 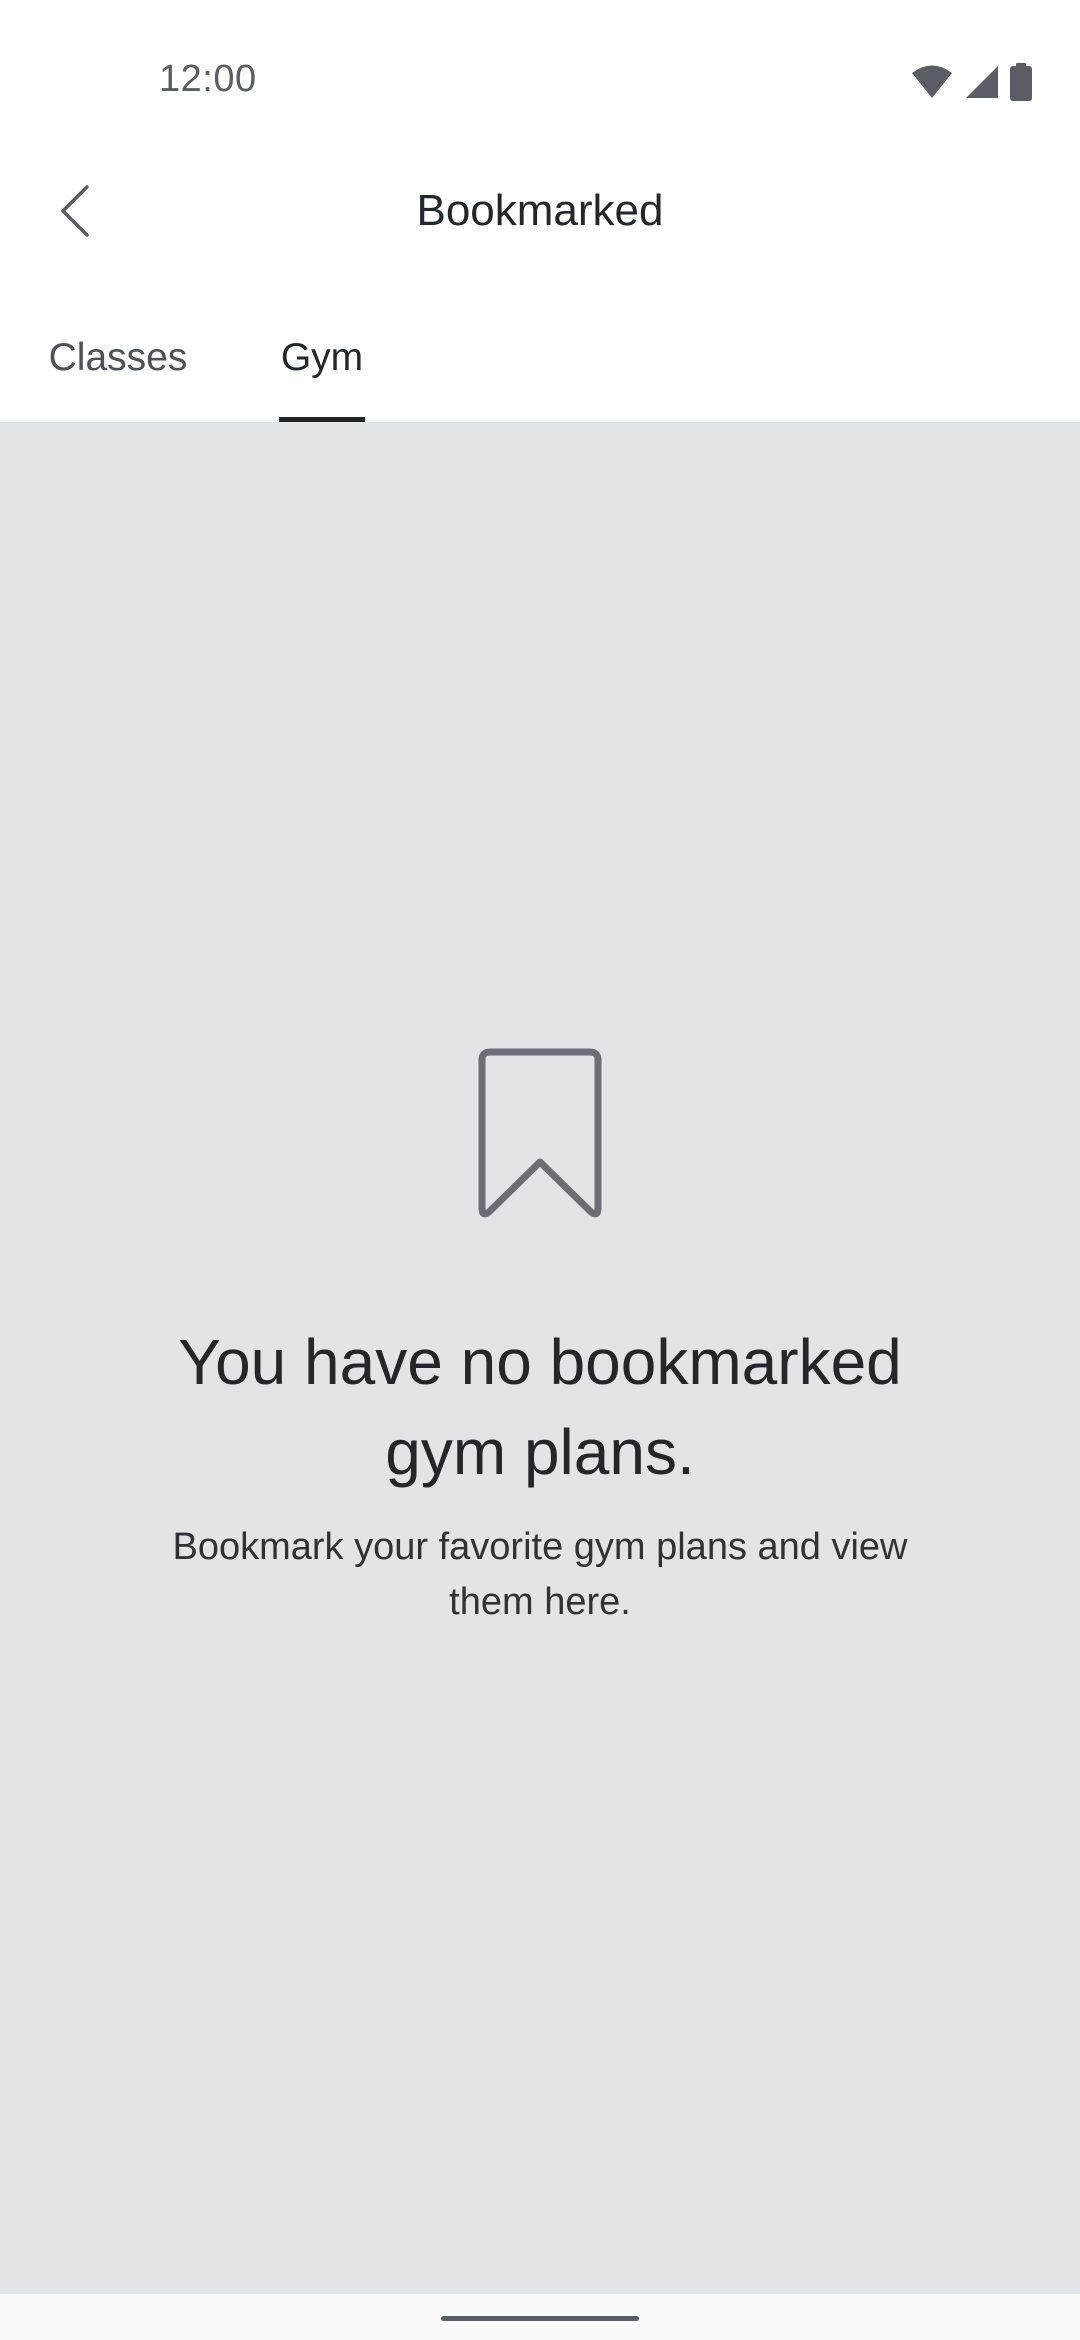 What do you see at coordinates (322, 357) in the screenshot?
I see `tab-label: Gym` at bounding box center [322, 357].